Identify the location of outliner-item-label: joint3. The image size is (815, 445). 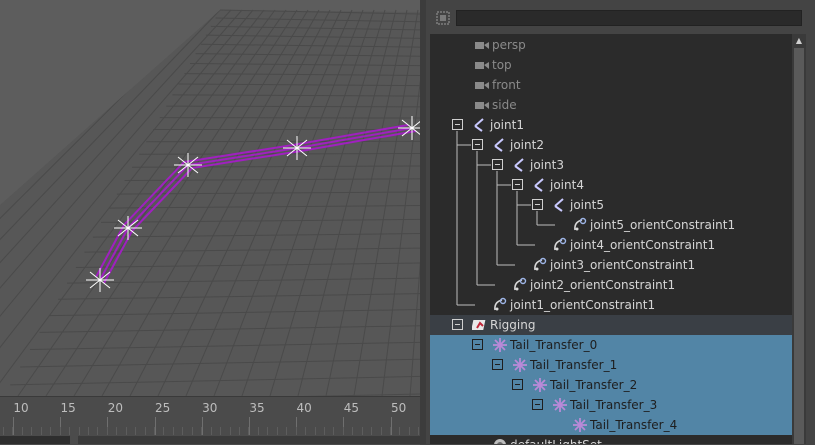
(547, 165).